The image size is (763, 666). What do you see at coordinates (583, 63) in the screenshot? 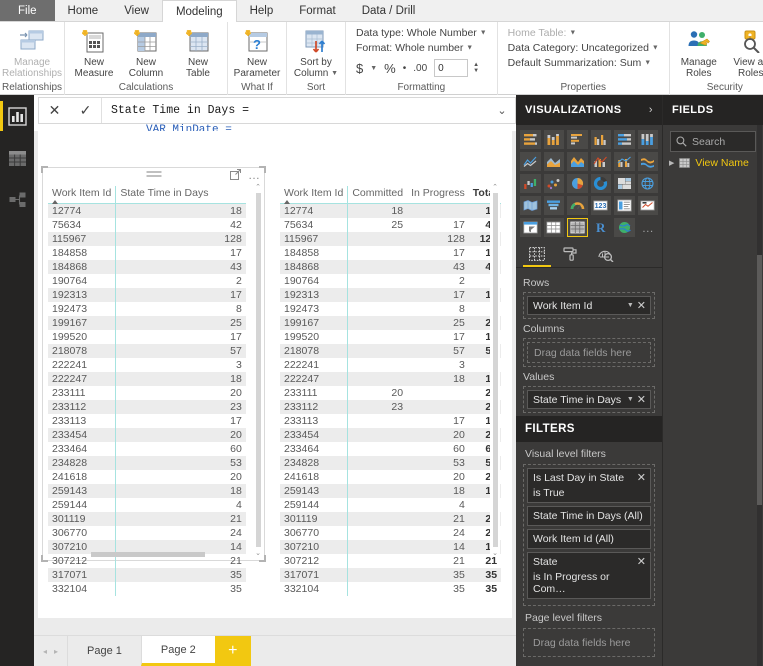
I see `default-summarization-dropdown: Default Summarization: Sum ▼` at bounding box center [583, 63].